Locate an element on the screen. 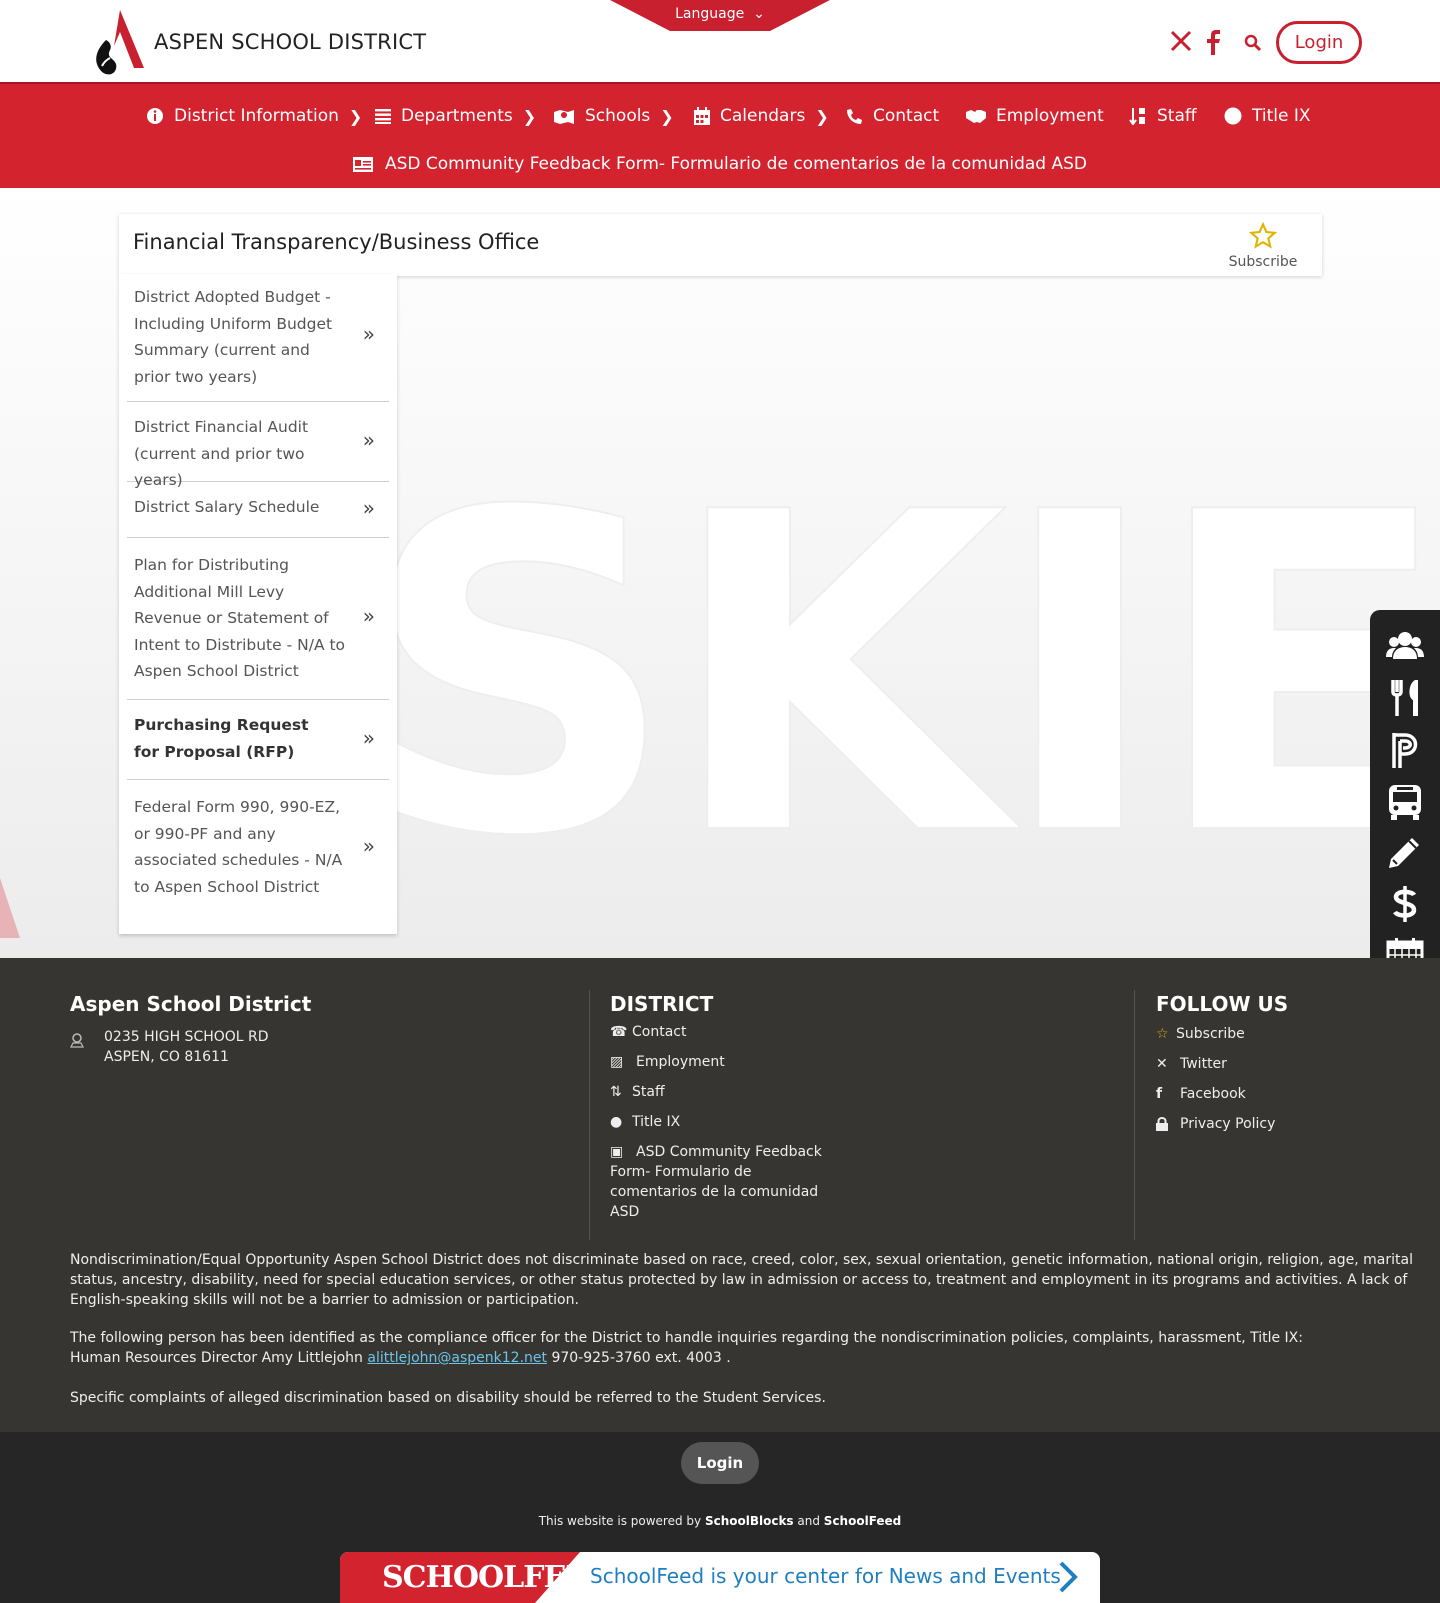  quick-links-sidebar is located at coordinates (1405, 802).